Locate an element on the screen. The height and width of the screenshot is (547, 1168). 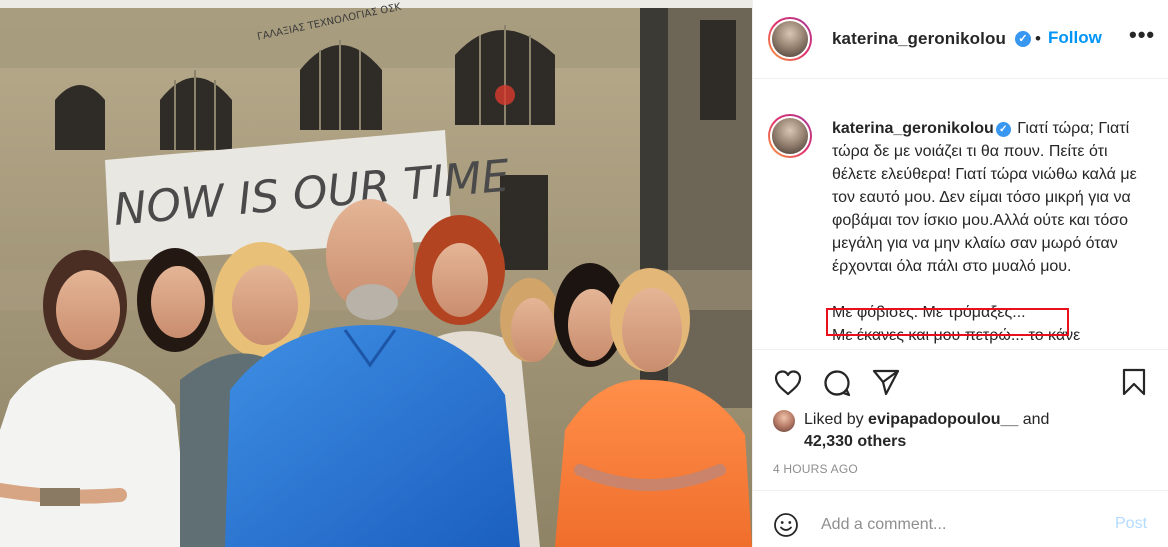
caption-avatar-image is located at coordinates (790, 136).